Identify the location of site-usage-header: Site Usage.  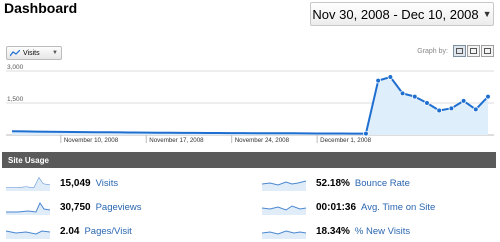
(249, 160).